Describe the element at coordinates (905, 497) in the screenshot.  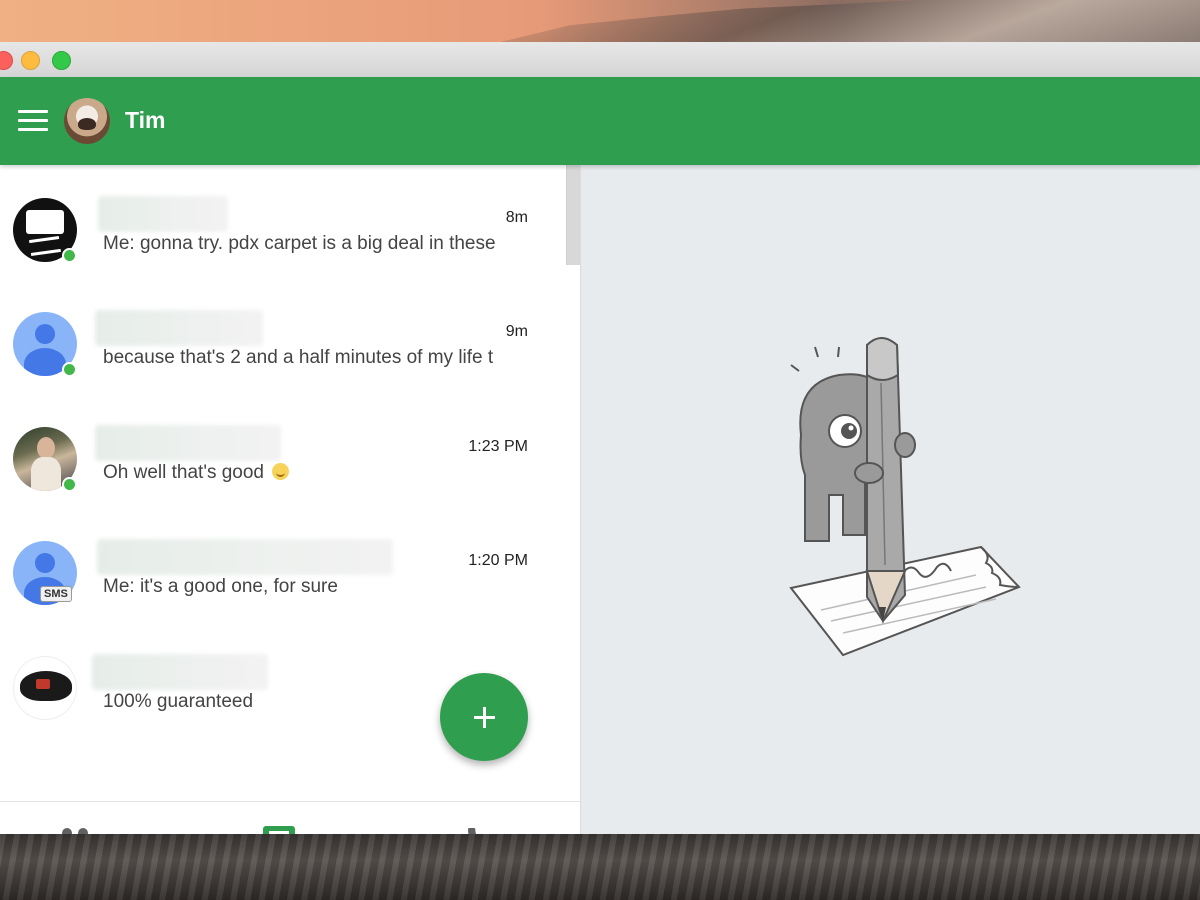
I see `character-with-pencil-illustration` at that location.